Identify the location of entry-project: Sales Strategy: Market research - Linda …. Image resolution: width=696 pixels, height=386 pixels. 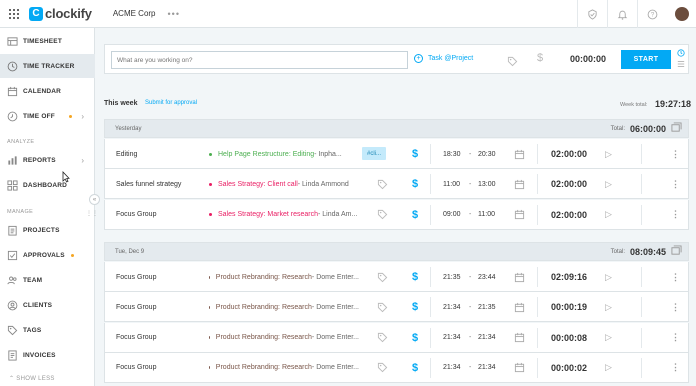
(284, 215).